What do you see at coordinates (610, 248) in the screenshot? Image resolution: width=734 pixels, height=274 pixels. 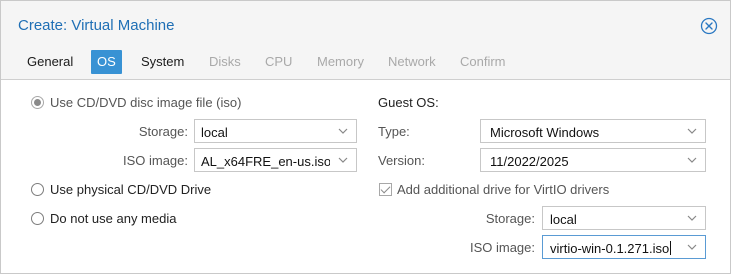 I see `virtio-iso-image-text: virtio-win-0.1.271.iso` at bounding box center [610, 248].